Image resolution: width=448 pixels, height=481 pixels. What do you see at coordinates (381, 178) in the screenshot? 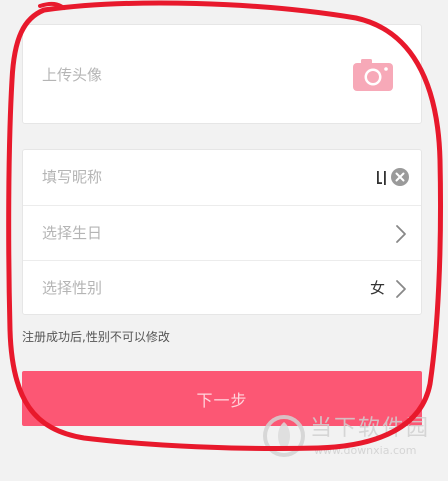
I see `text-cursor-icon` at bounding box center [381, 178].